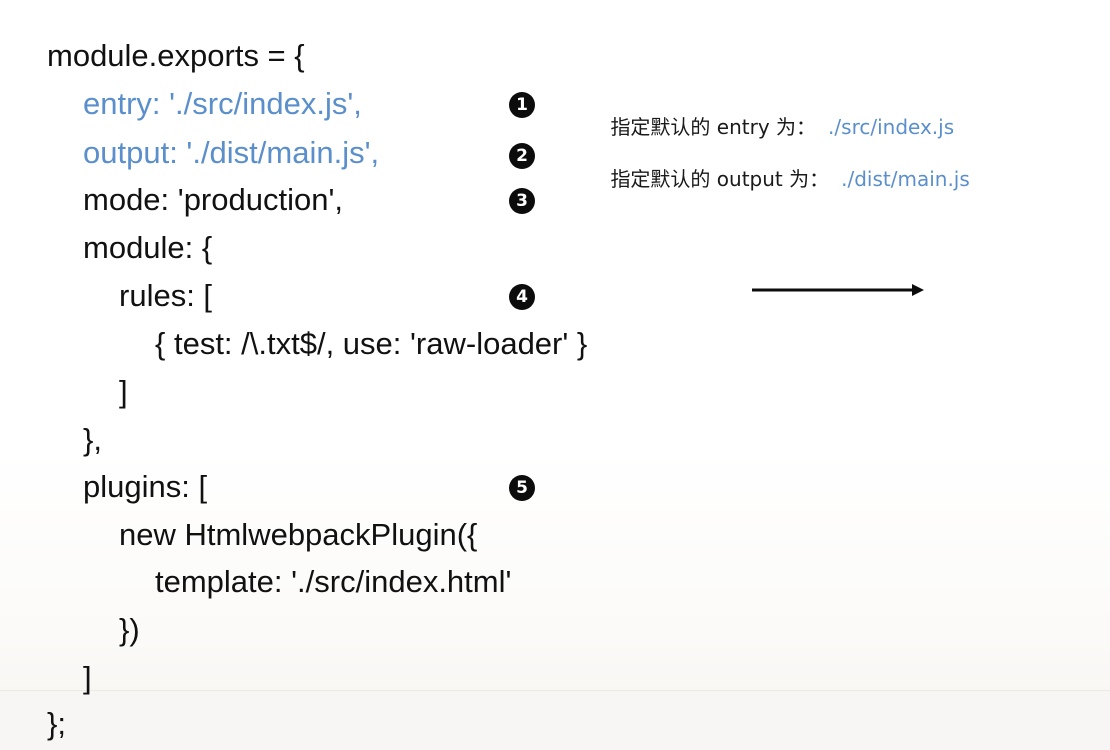  I want to click on note-entry: 指定默认的 entry 为： ./src/index.js, so click(769, 127).